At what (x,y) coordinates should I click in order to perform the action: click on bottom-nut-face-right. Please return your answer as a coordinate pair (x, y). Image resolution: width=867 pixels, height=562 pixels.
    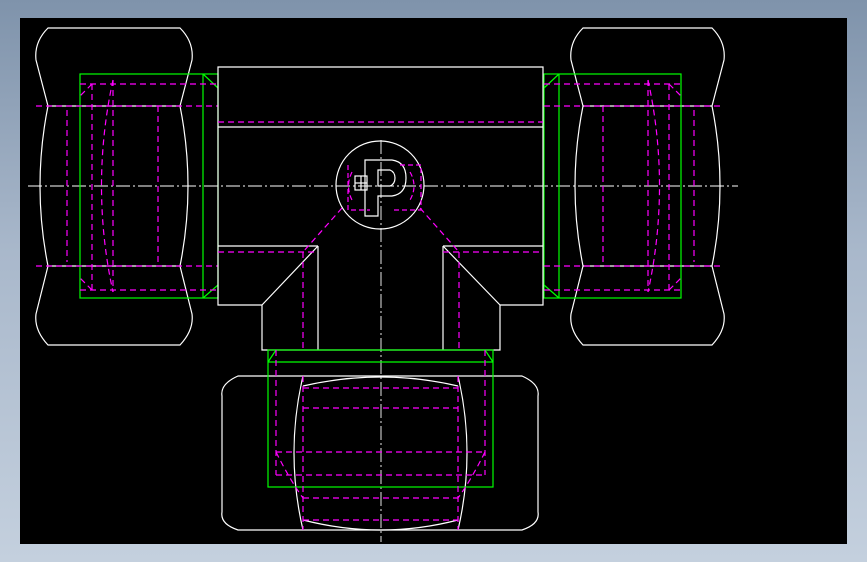
    Looking at the image, I should click on (462, 453).